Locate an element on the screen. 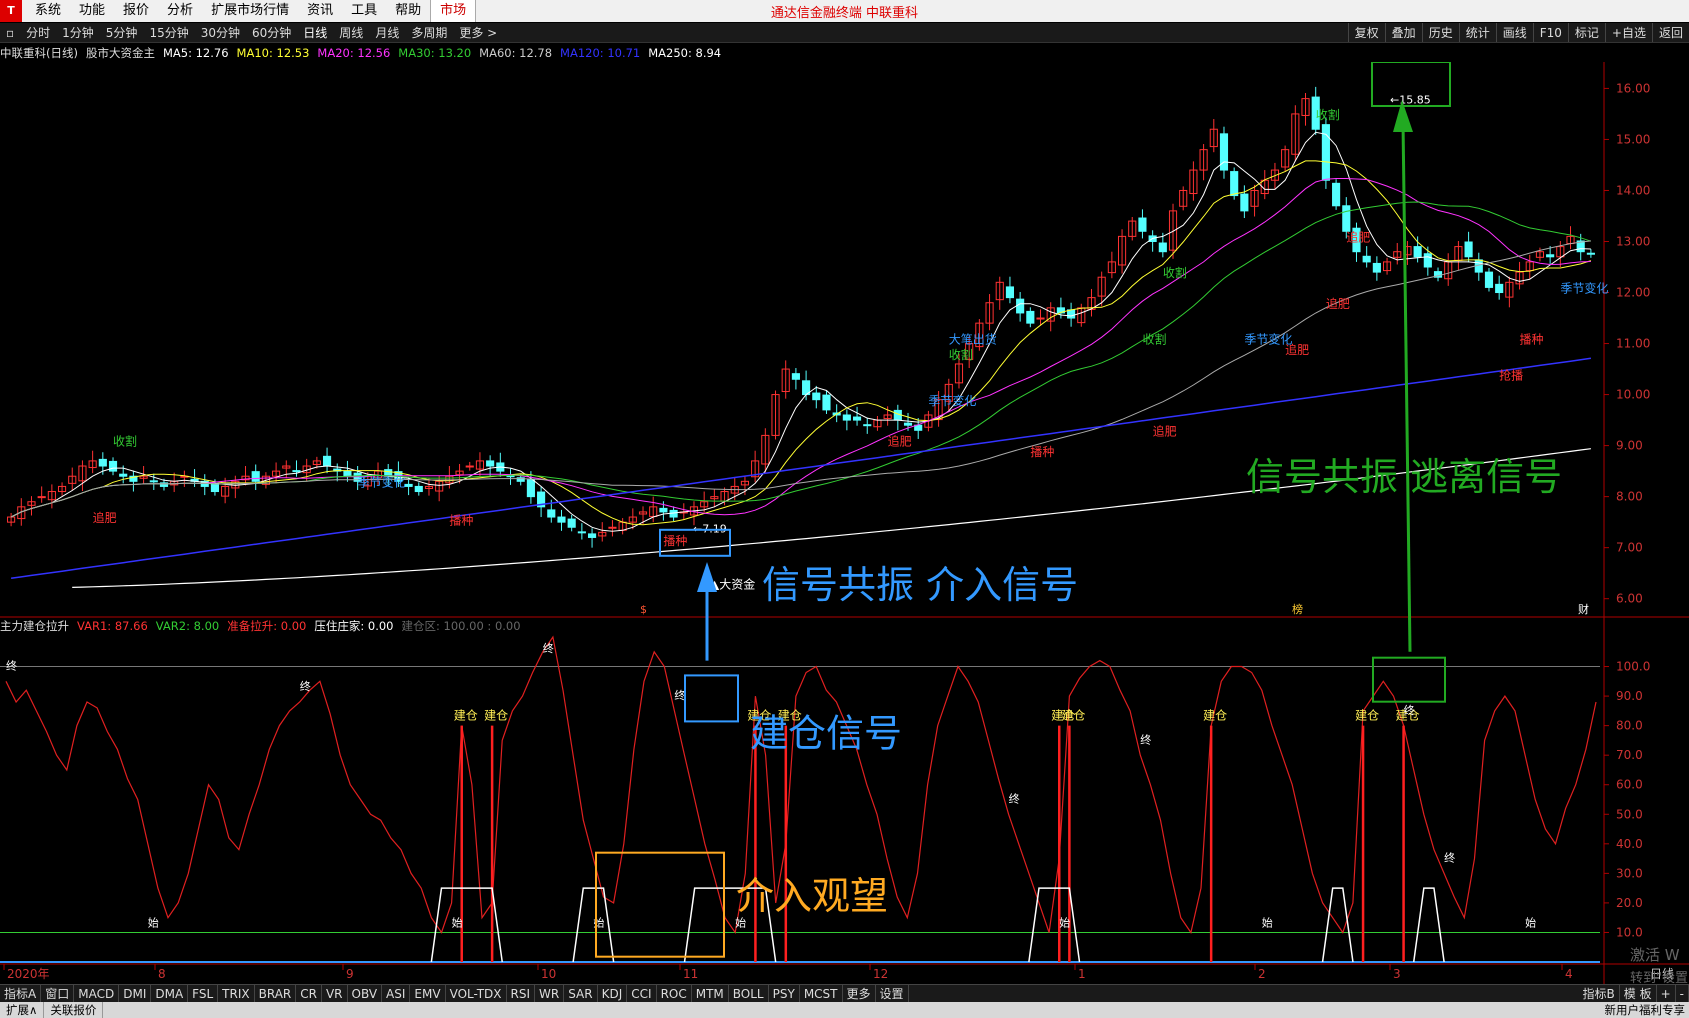  indicator-tab-2: MACD is located at coordinates (97, 993).